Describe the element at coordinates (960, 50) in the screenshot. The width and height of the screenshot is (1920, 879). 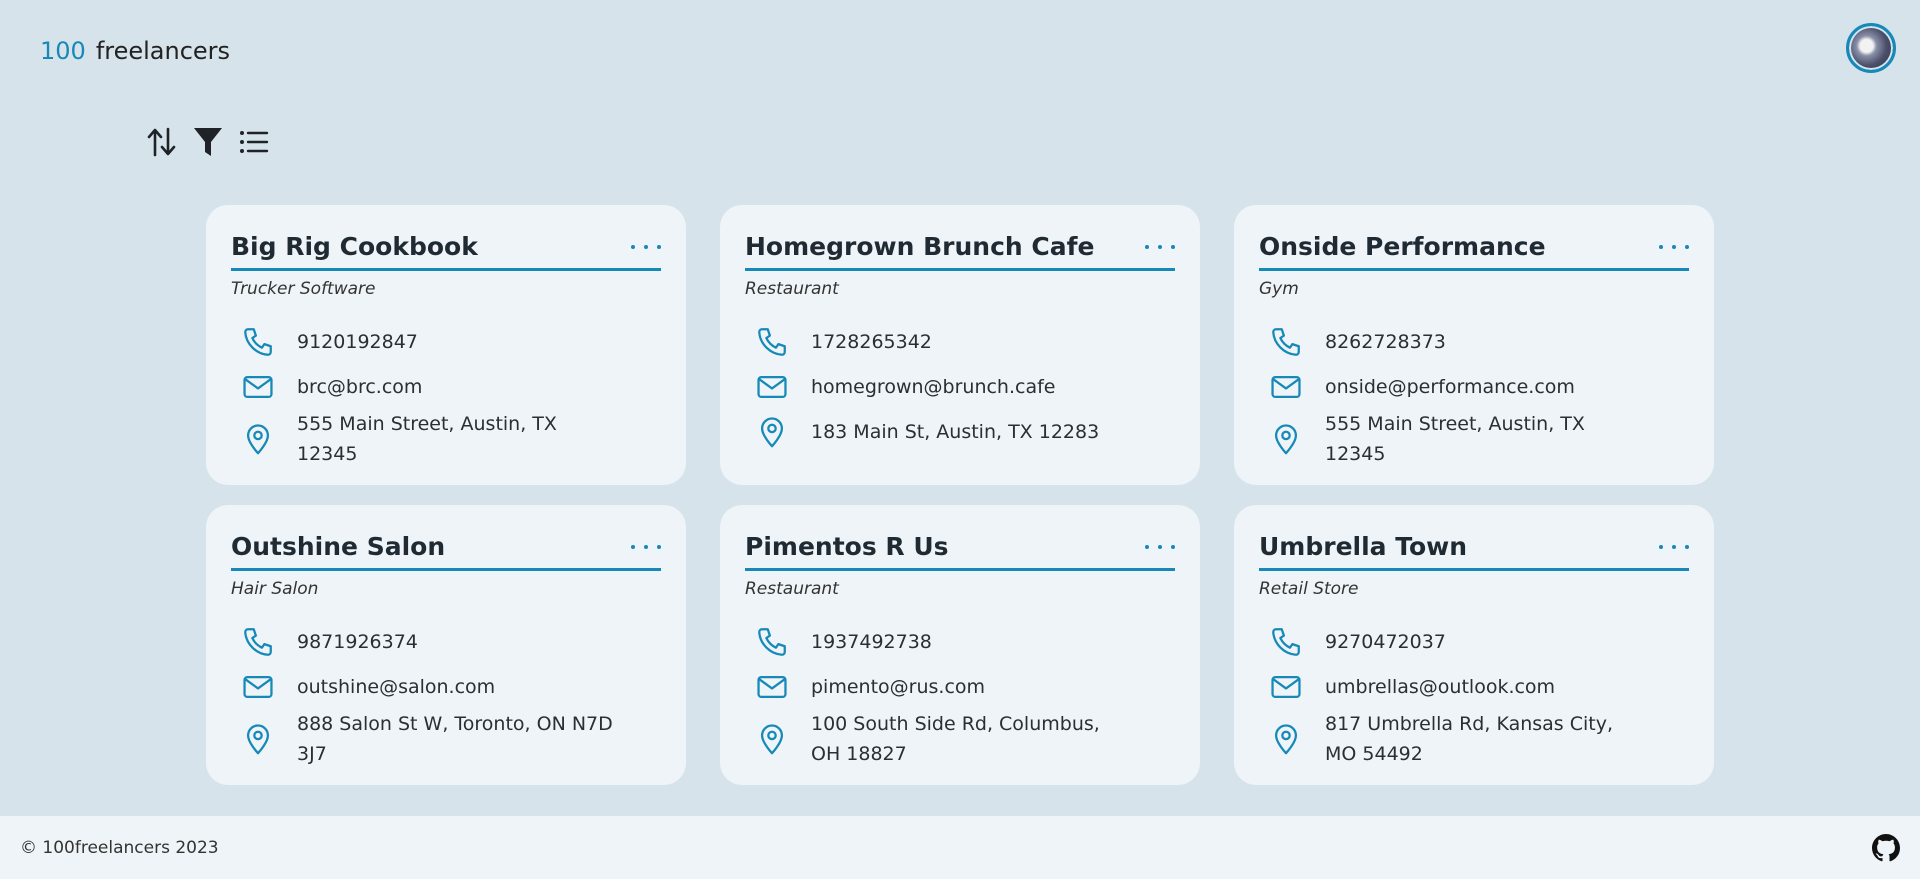
I see `header: 100 freelancers` at that location.